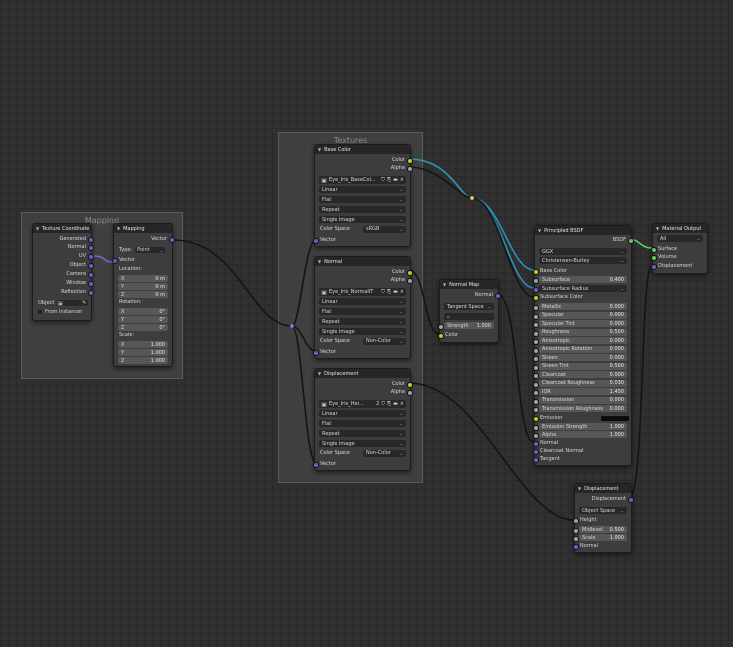 The height and width of the screenshot is (647, 733). I want to click on camera-output-socket, so click(91, 275).